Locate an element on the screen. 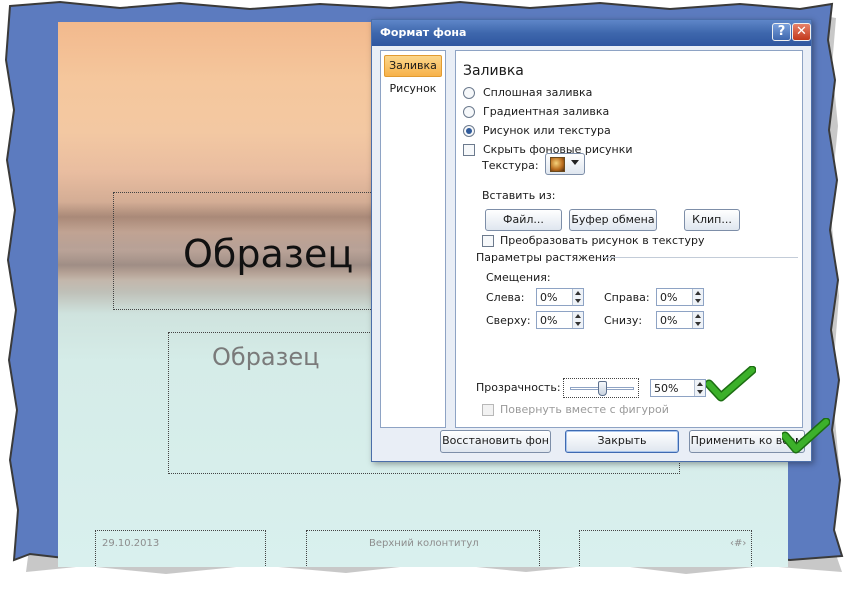 This screenshot has width=865, height=591. group-divider is located at coordinates (700, 257).